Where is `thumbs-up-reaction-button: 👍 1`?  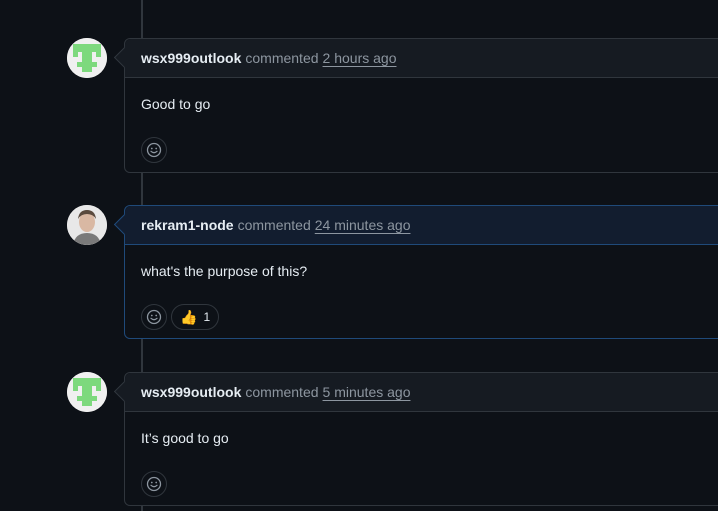 thumbs-up-reaction-button: 👍 1 is located at coordinates (195, 317).